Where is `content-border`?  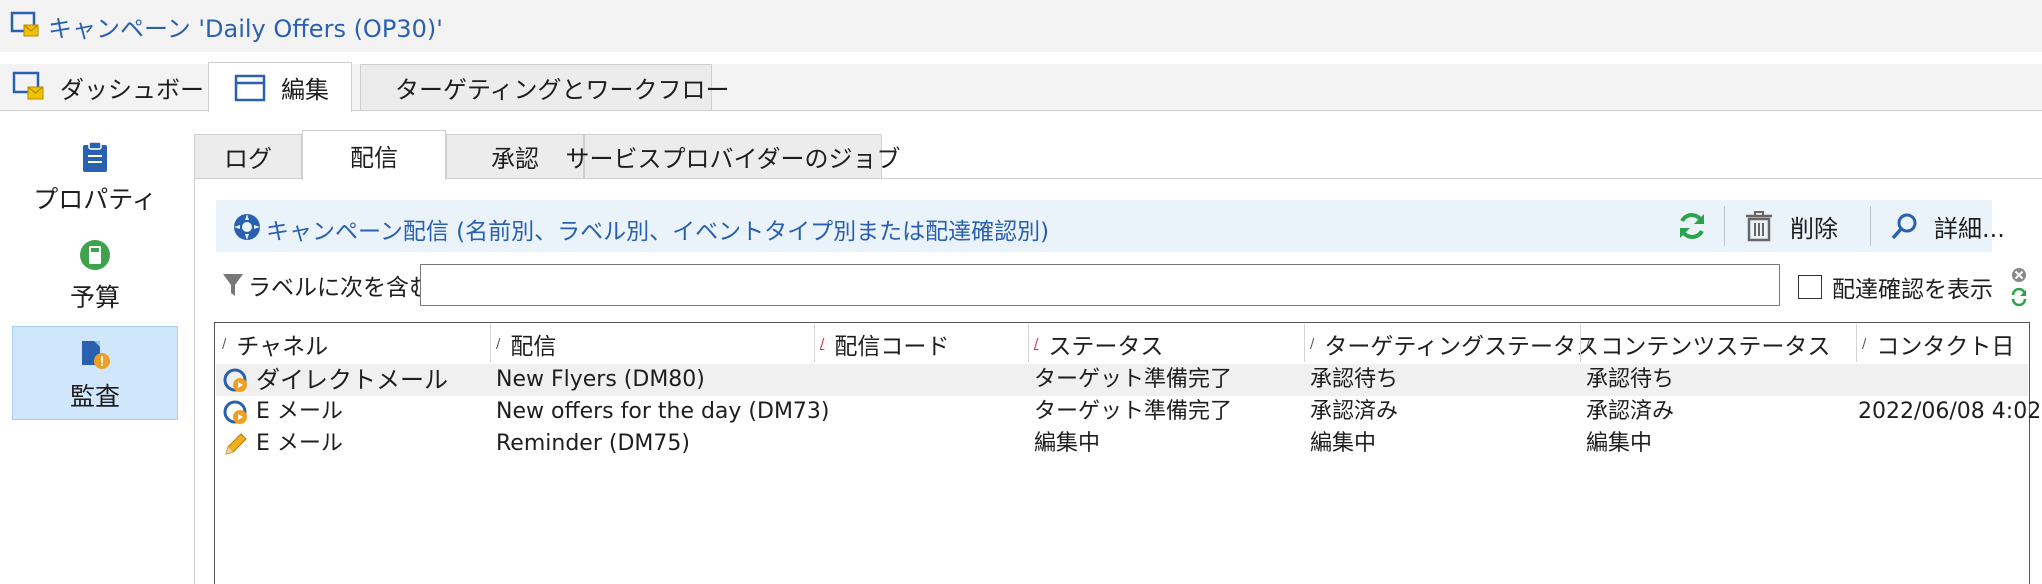
content-border is located at coordinates (194, 381).